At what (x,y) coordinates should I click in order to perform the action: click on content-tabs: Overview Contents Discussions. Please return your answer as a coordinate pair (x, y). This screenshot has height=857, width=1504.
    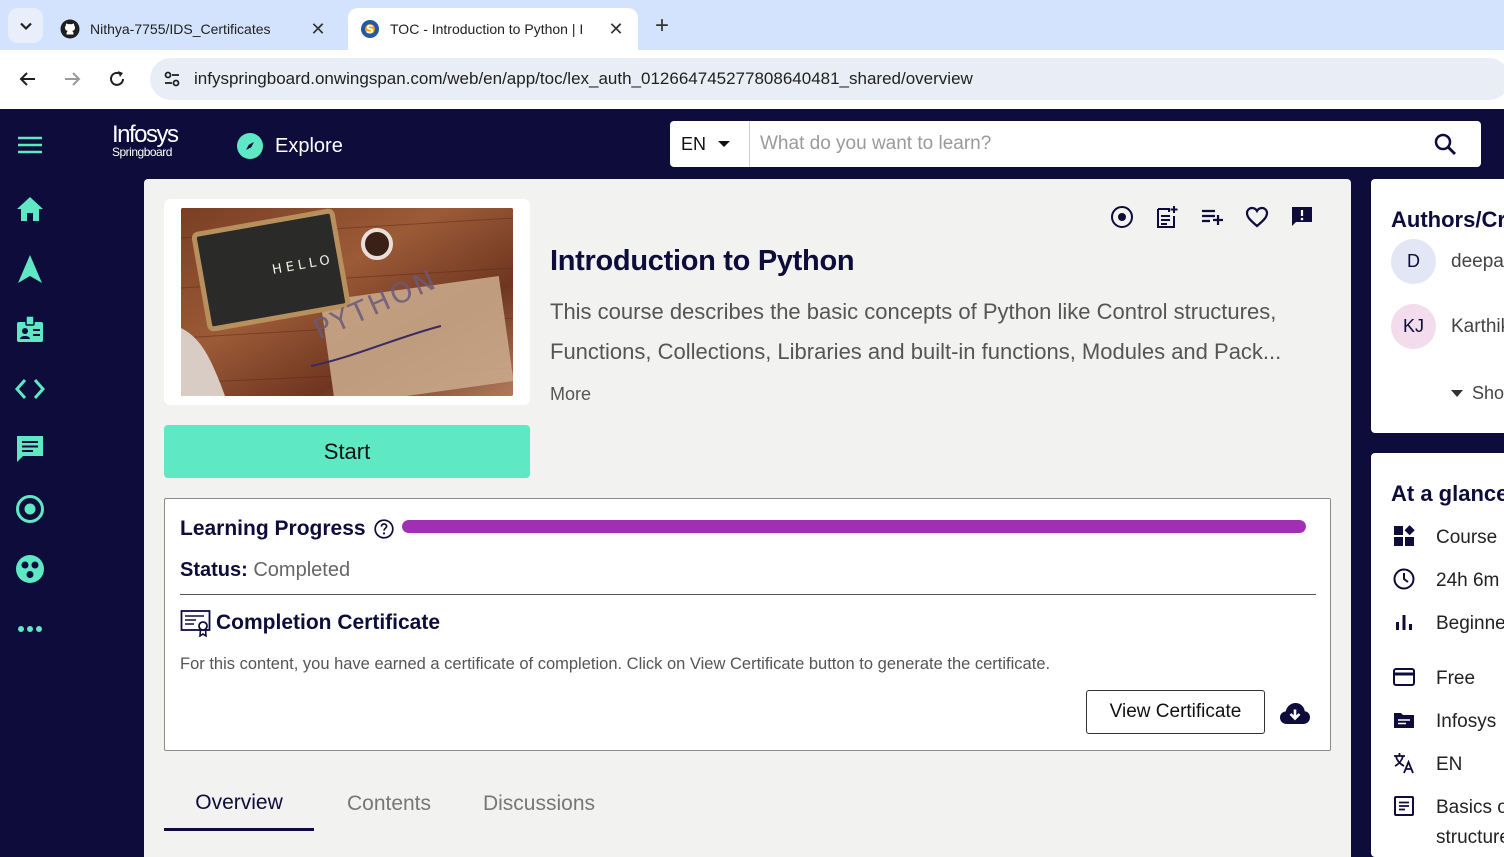
    Looking at the image, I should click on (389, 804).